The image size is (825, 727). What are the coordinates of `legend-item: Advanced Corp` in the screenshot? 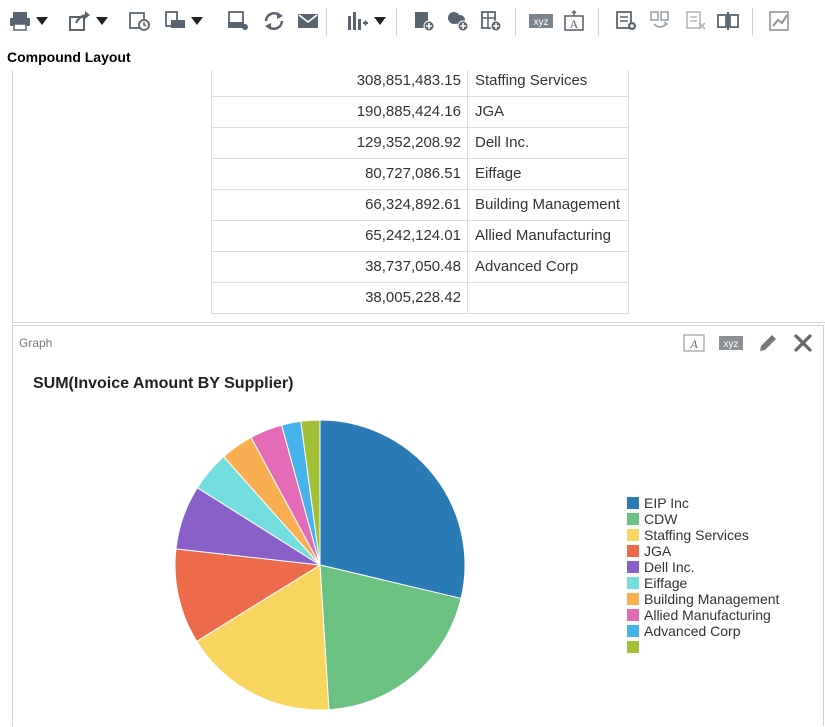 It's located at (703, 631).